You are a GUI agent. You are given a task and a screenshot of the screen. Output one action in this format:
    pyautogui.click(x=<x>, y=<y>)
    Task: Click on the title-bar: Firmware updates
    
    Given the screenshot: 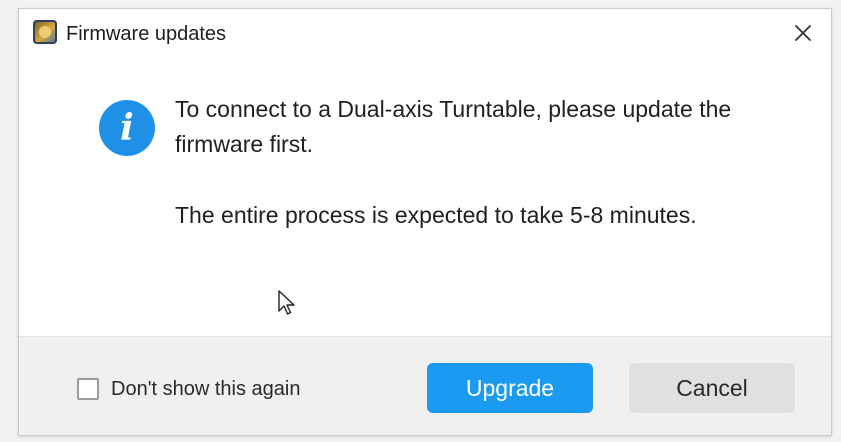 What is the action you would take?
    pyautogui.click(x=425, y=33)
    